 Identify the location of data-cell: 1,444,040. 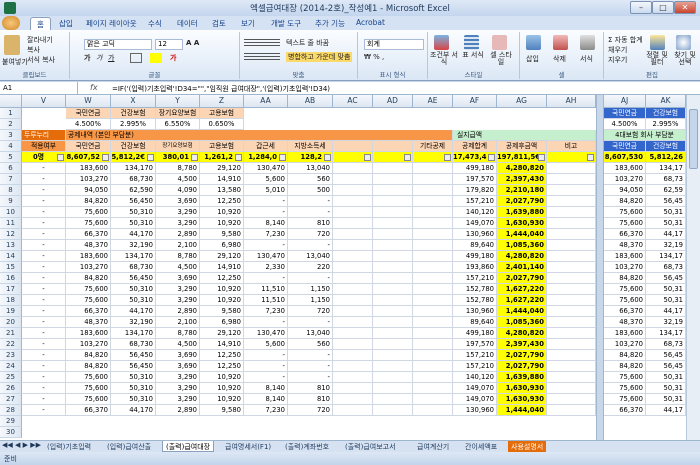
(522, 410).